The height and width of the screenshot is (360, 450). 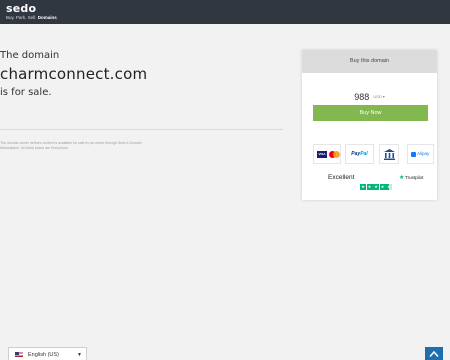 I want to click on bank-icon, so click(x=389, y=154).